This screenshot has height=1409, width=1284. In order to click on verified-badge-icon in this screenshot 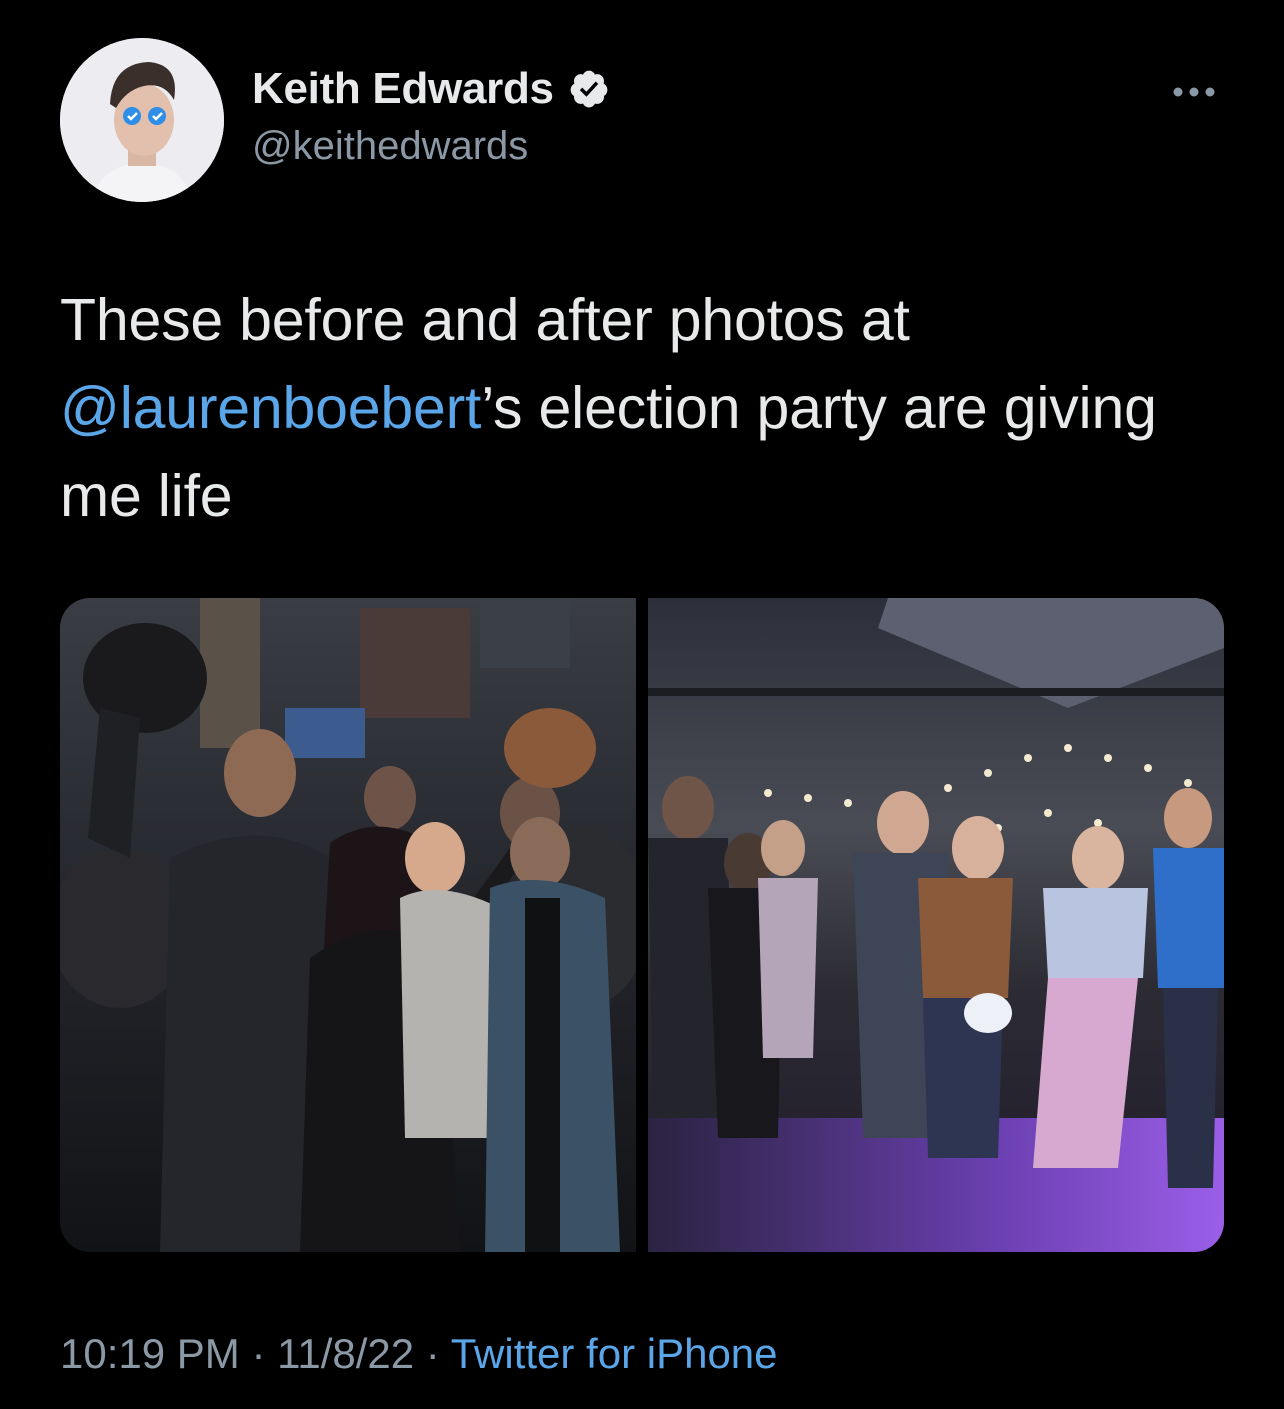, I will do `click(589, 89)`.